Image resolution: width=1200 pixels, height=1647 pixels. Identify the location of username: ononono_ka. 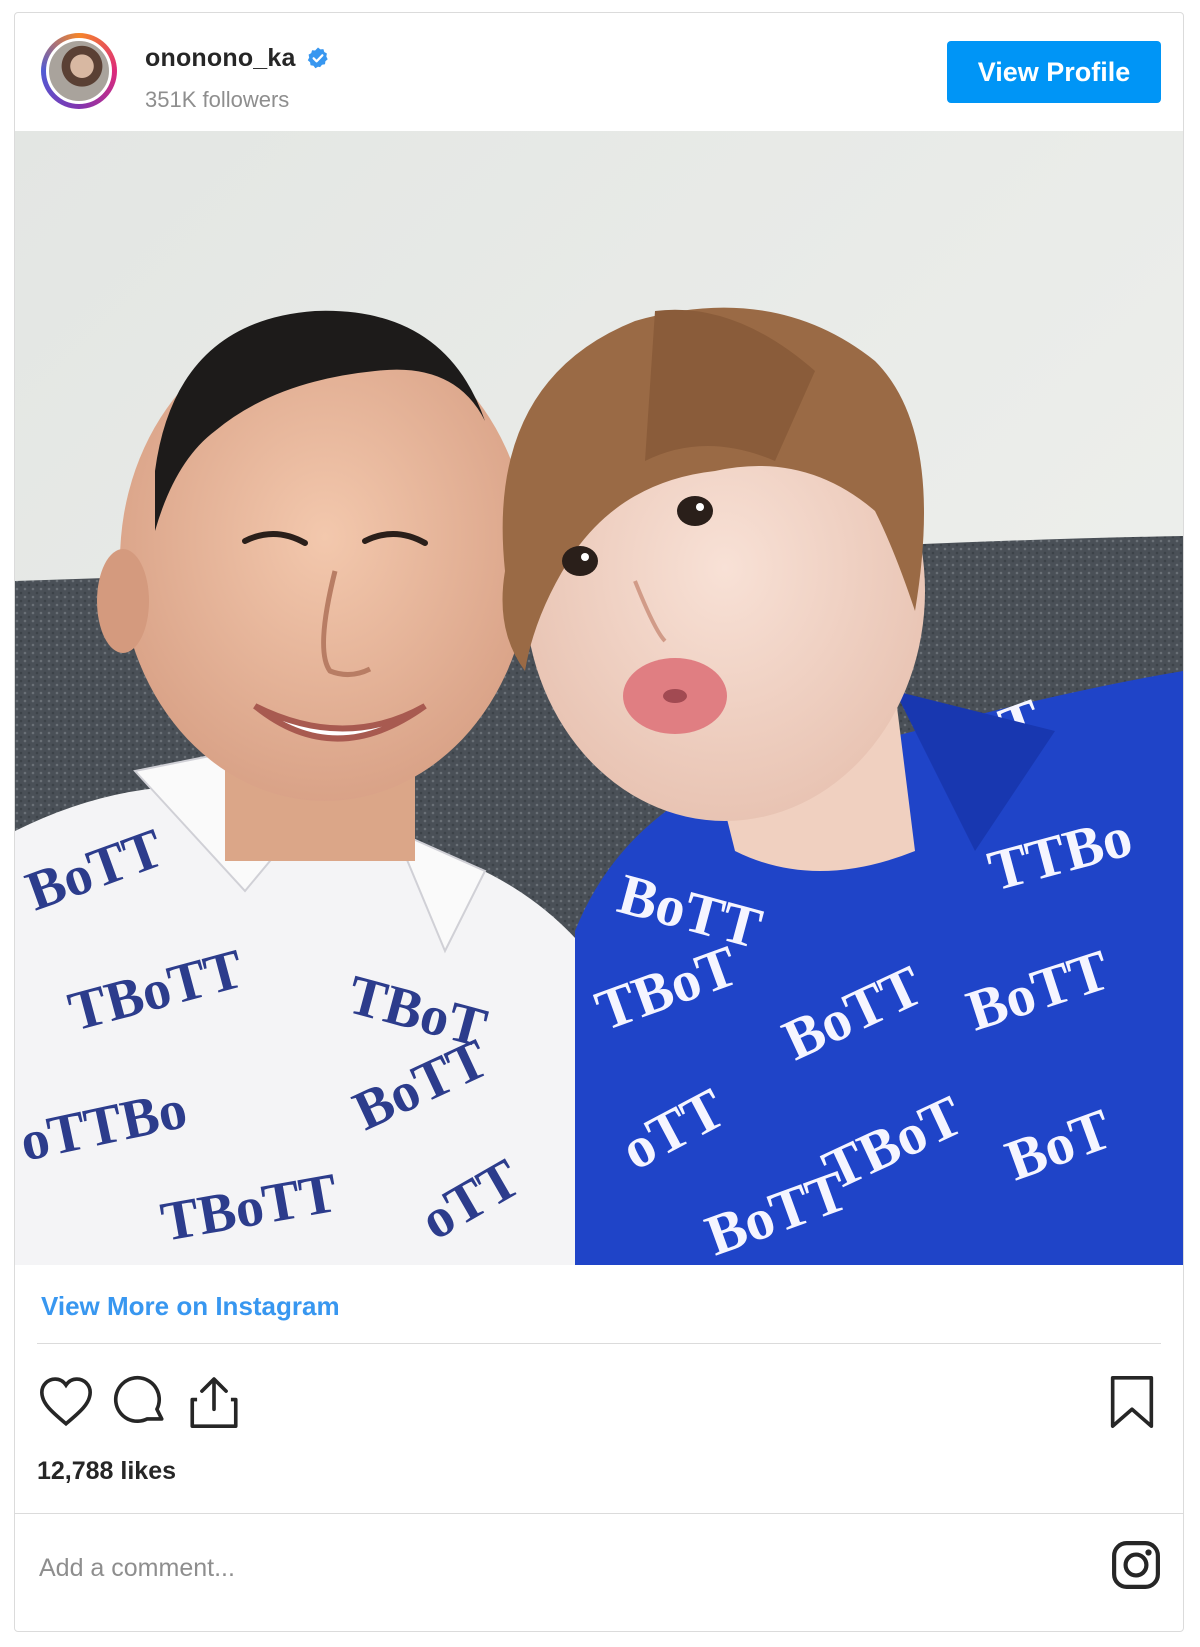
(220, 58).